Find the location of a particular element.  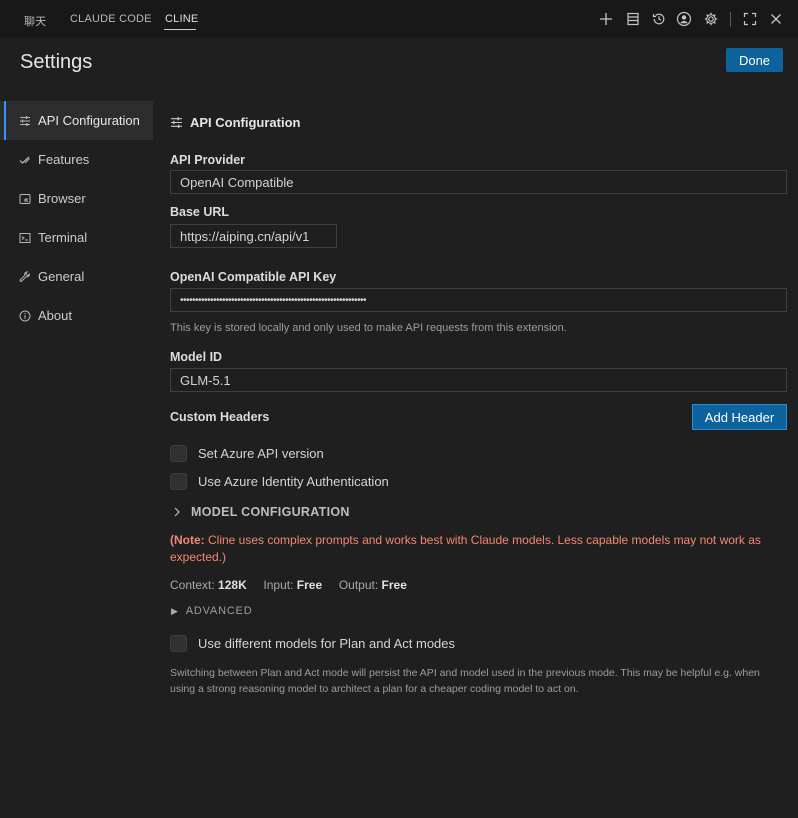

sidebar-item-label: API Configuration is located at coordinates (89, 120).